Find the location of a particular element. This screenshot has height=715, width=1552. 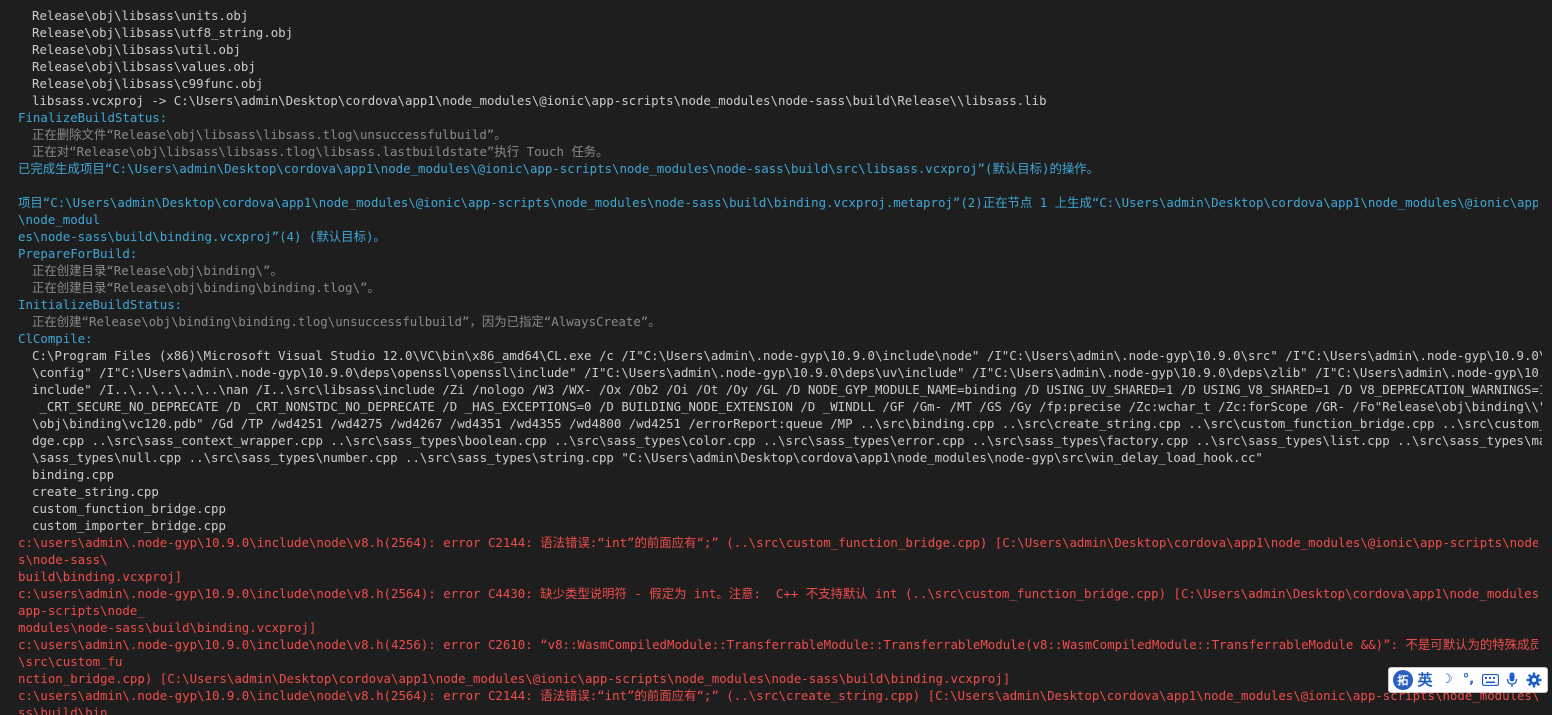

output-line: Release\obj\libsass\util.obj is located at coordinates (136, 49).